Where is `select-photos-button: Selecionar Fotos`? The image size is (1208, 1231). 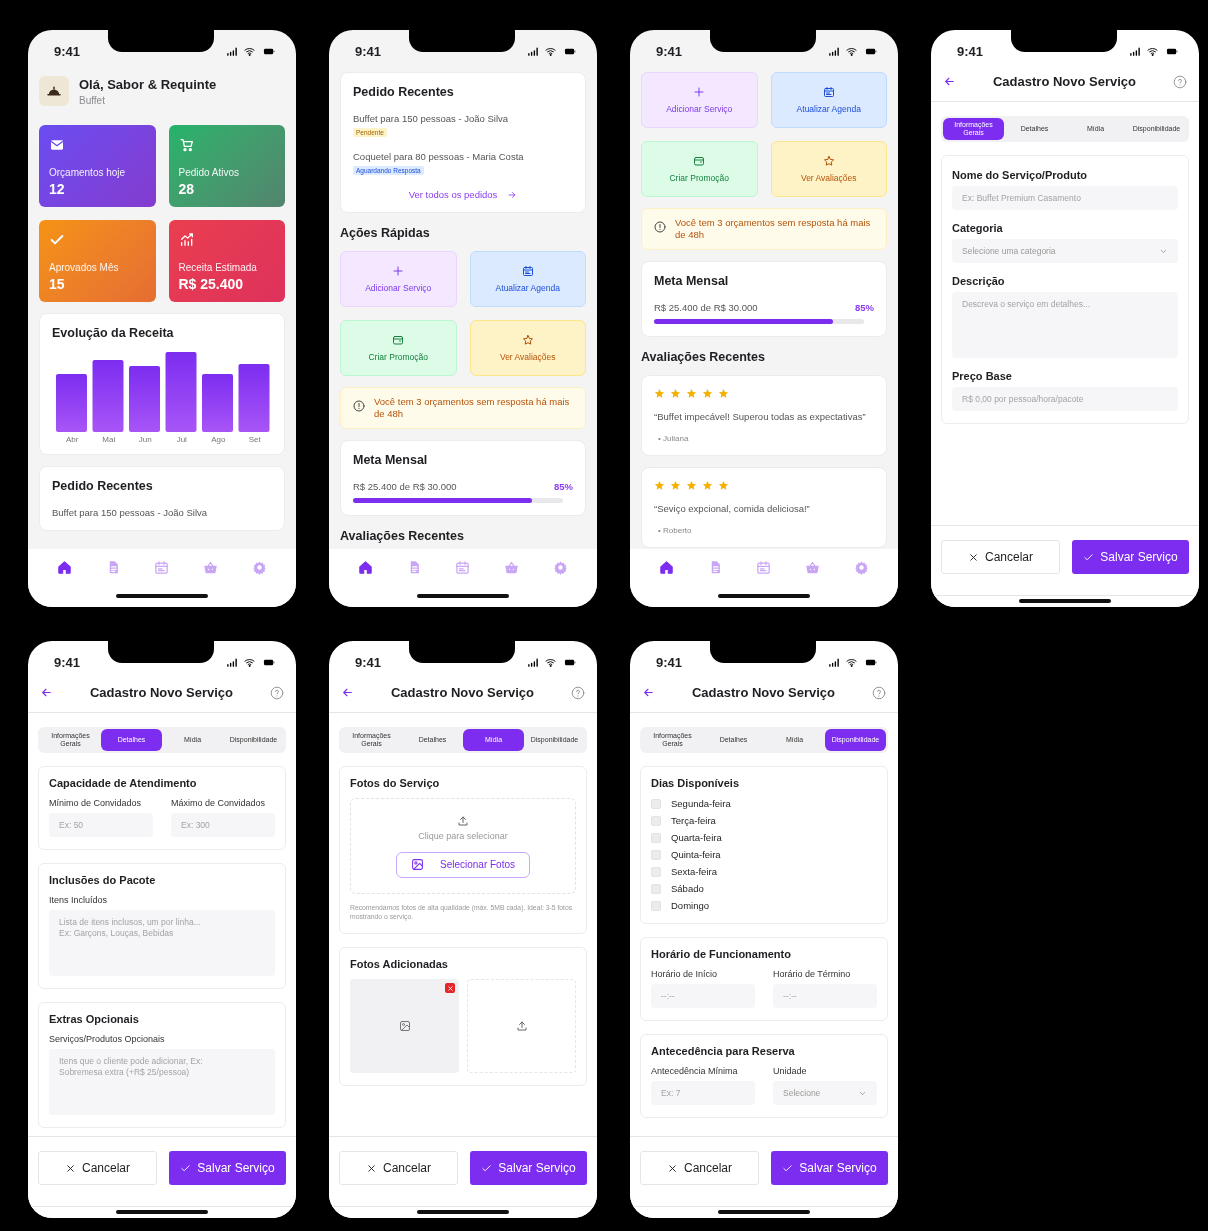 select-photos-button: Selecionar Fotos is located at coordinates (462, 864).